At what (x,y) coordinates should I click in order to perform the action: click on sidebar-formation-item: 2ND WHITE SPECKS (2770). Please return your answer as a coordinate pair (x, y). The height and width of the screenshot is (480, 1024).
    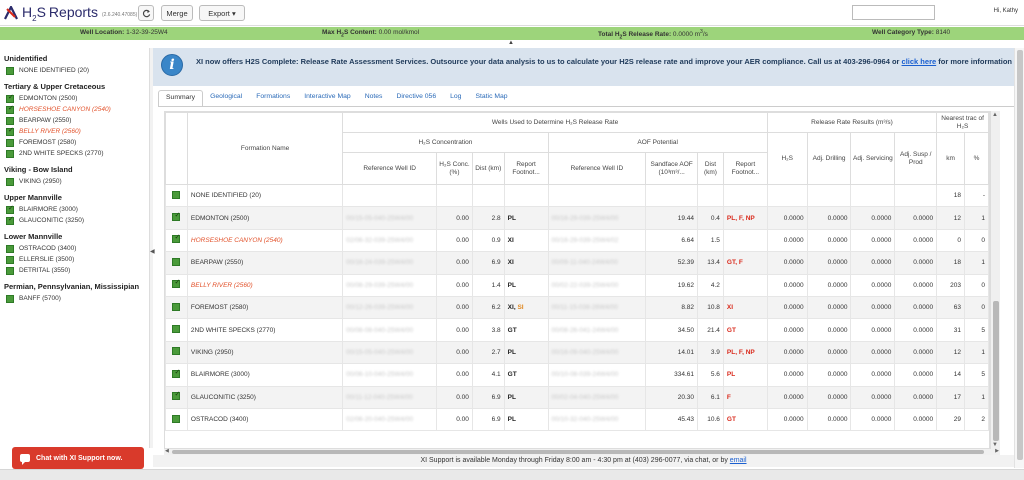
    Looking at the image, I should click on (74, 153).